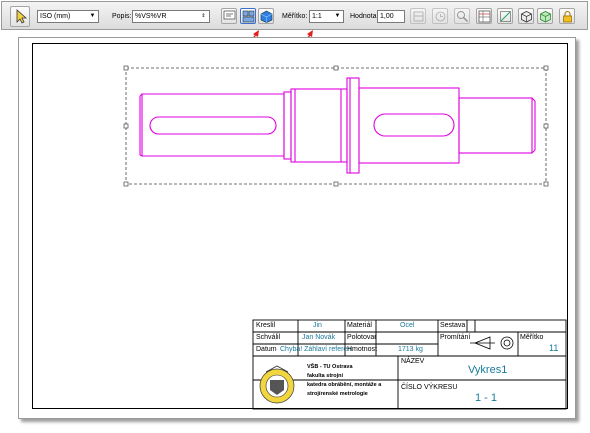  I want to click on datum-label: Datum, so click(266, 349).